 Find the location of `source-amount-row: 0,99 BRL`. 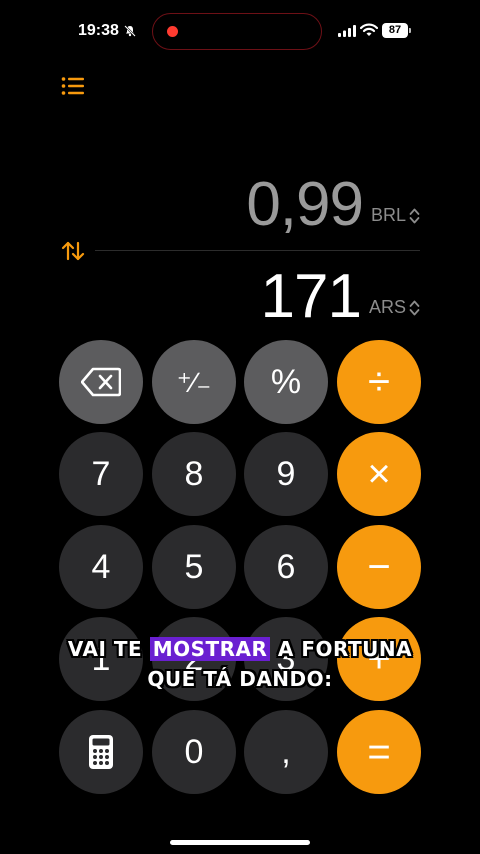

source-amount-row: 0,99 BRL is located at coordinates (333, 205).